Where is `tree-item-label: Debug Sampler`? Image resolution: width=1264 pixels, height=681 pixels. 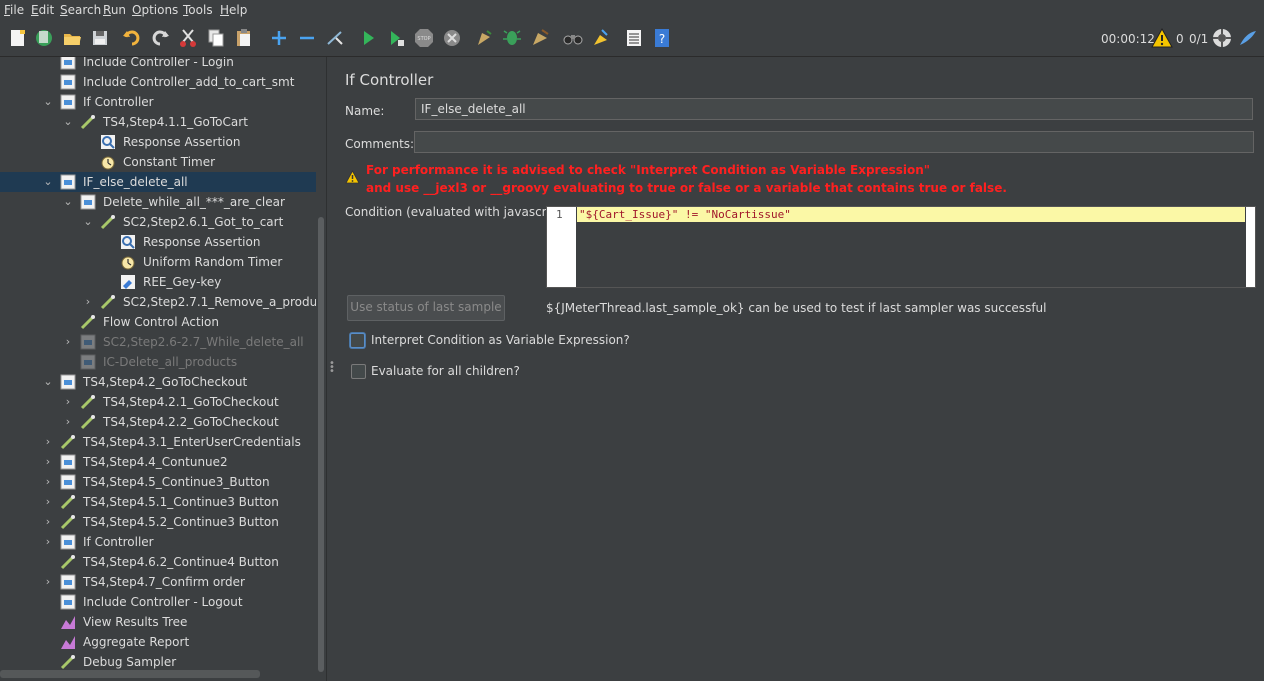 tree-item-label: Debug Sampler is located at coordinates (130, 662).